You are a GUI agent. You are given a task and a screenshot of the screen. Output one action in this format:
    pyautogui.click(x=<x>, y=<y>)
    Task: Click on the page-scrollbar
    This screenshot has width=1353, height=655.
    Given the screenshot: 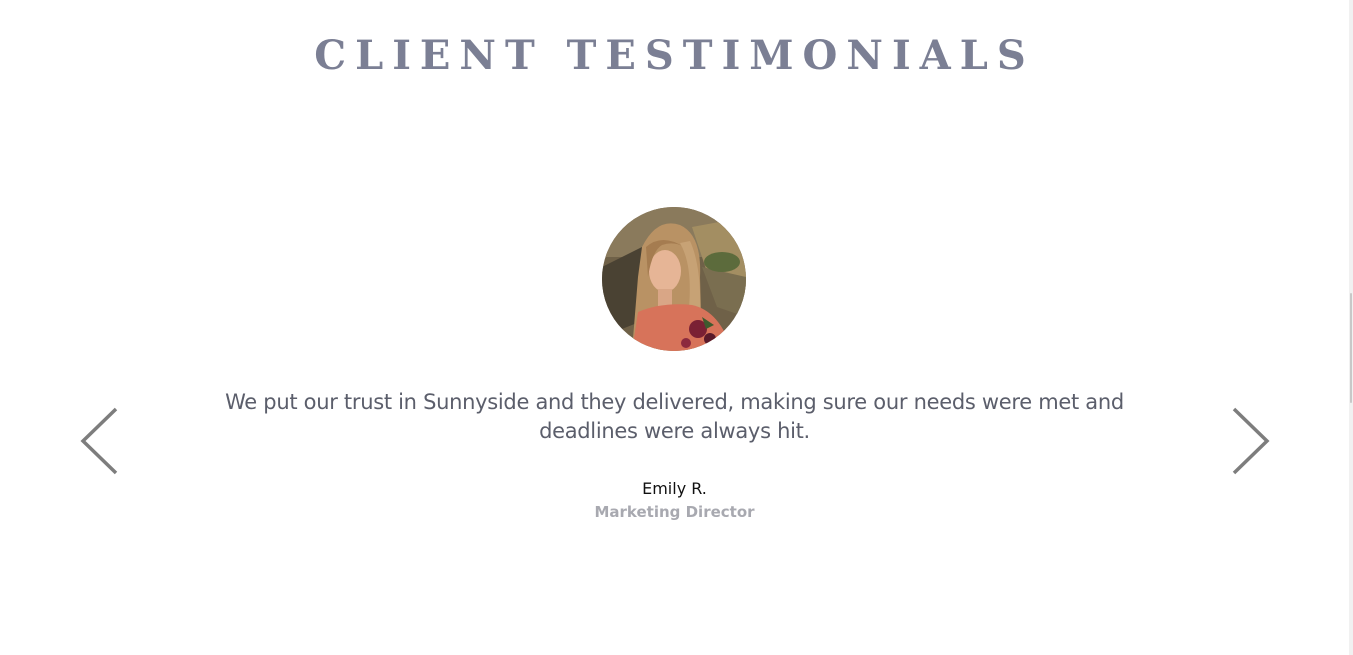 What is the action you would take?
    pyautogui.click(x=1351, y=327)
    